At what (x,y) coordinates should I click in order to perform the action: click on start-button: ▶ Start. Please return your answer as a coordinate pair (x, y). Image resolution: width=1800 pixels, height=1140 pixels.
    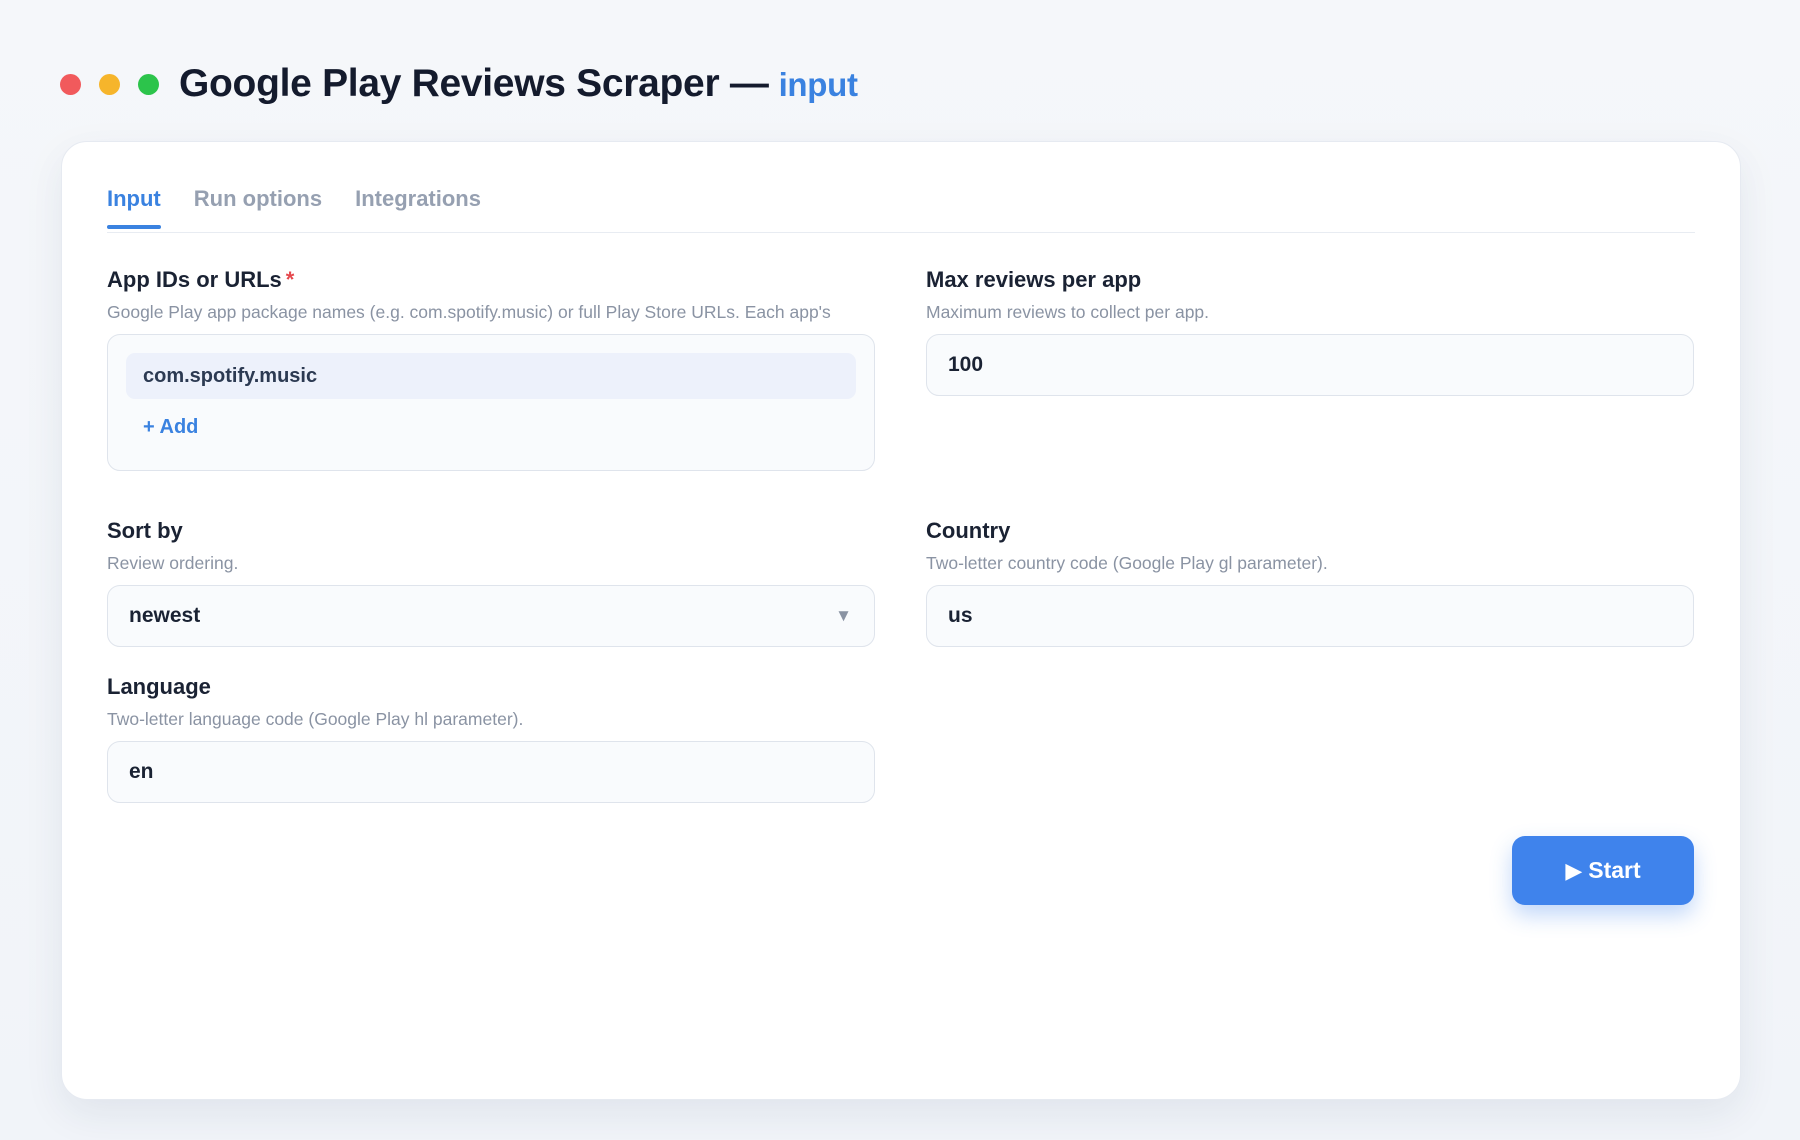
    Looking at the image, I should click on (1603, 870).